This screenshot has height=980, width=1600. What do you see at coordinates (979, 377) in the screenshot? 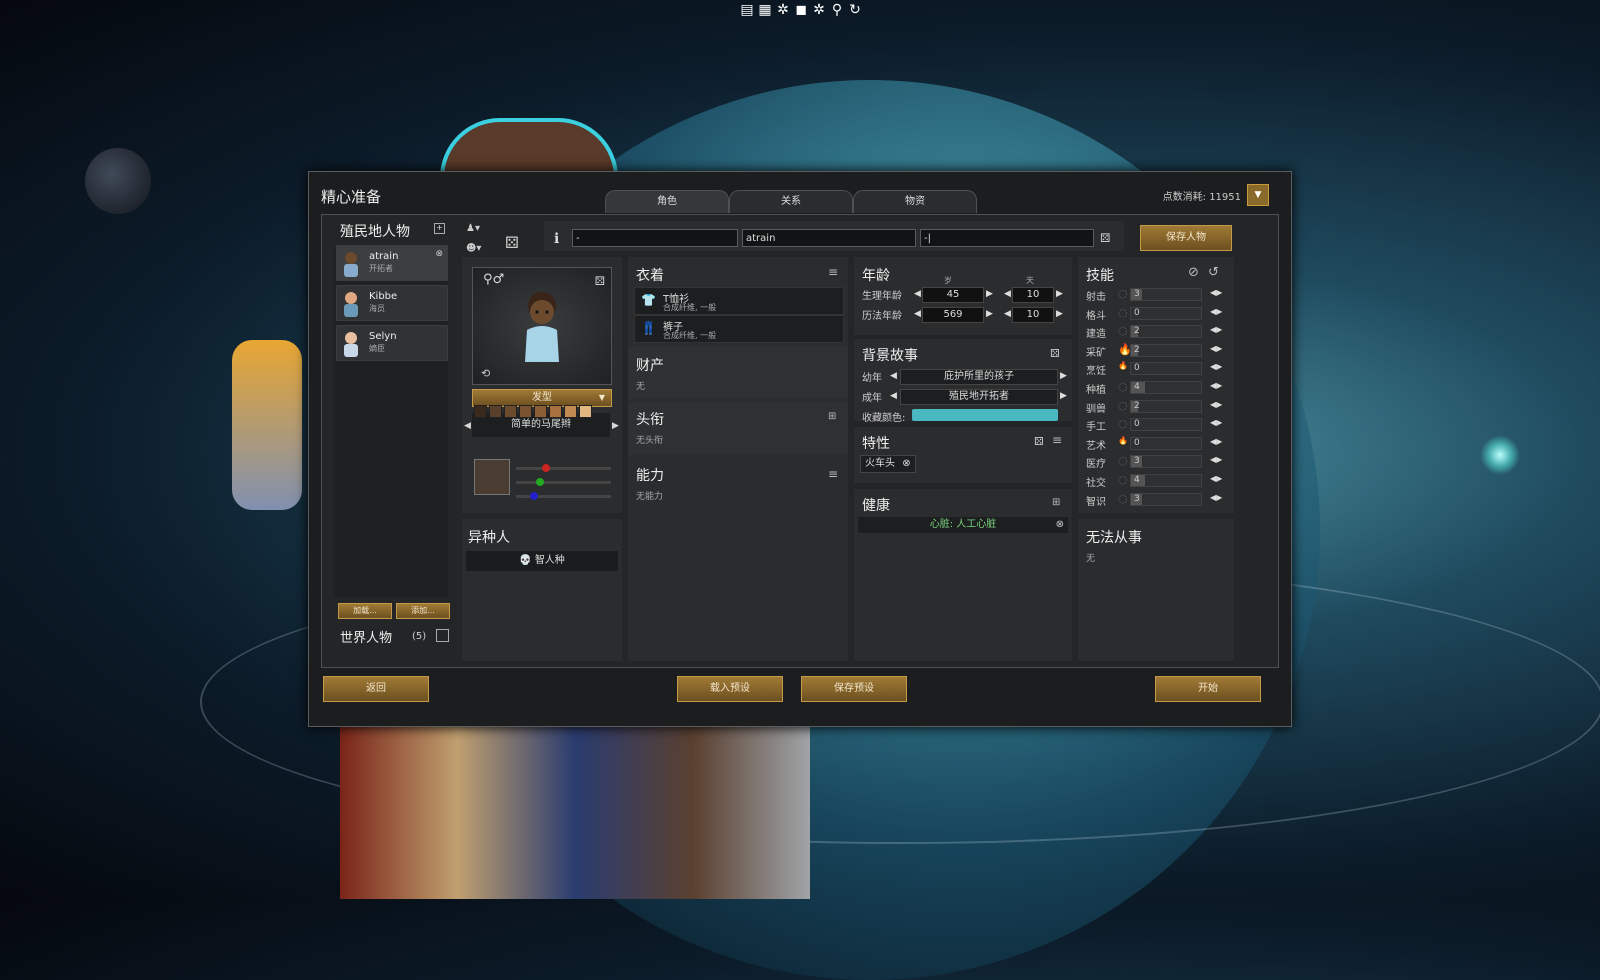
I see `childhood-value: 庇护所里的孩子` at bounding box center [979, 377].